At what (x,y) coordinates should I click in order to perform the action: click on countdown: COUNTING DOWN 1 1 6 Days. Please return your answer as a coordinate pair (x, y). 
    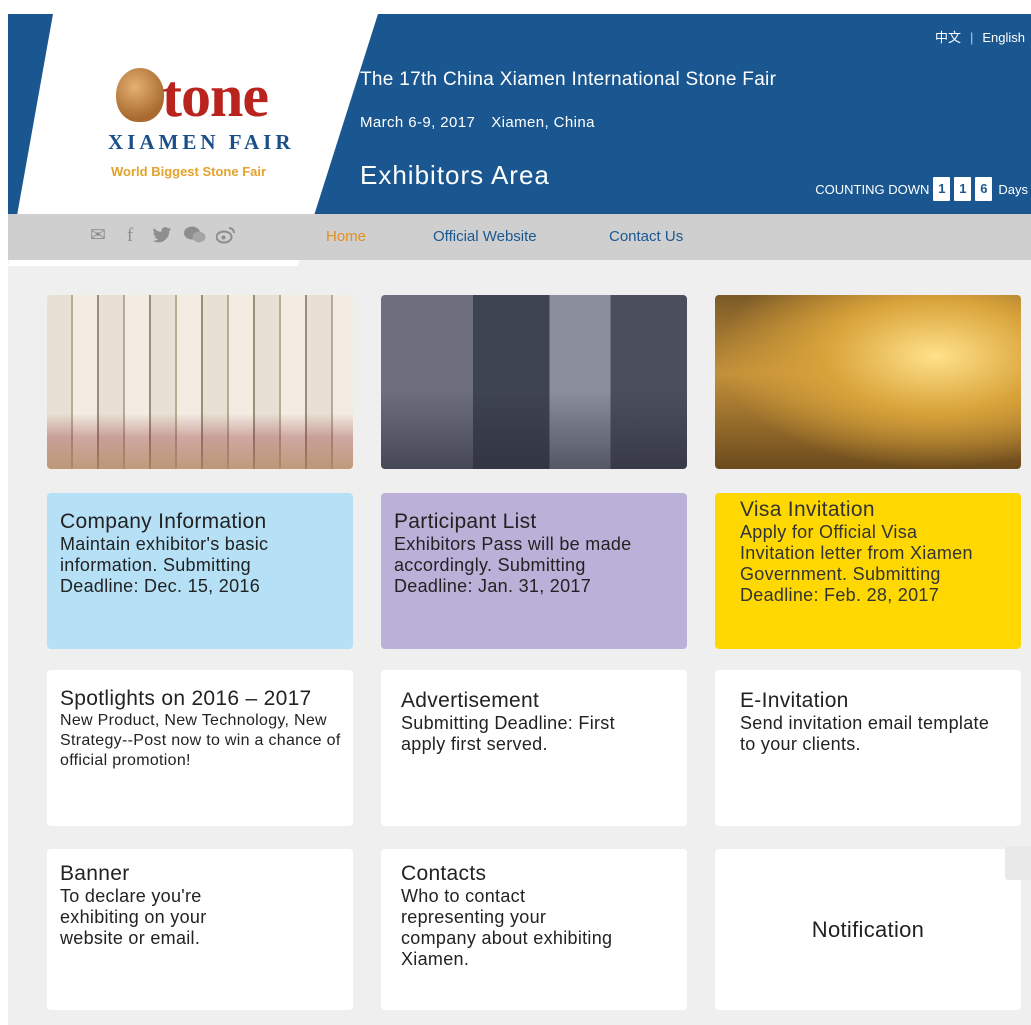
    Looking at the image, I should click on (921, 189).